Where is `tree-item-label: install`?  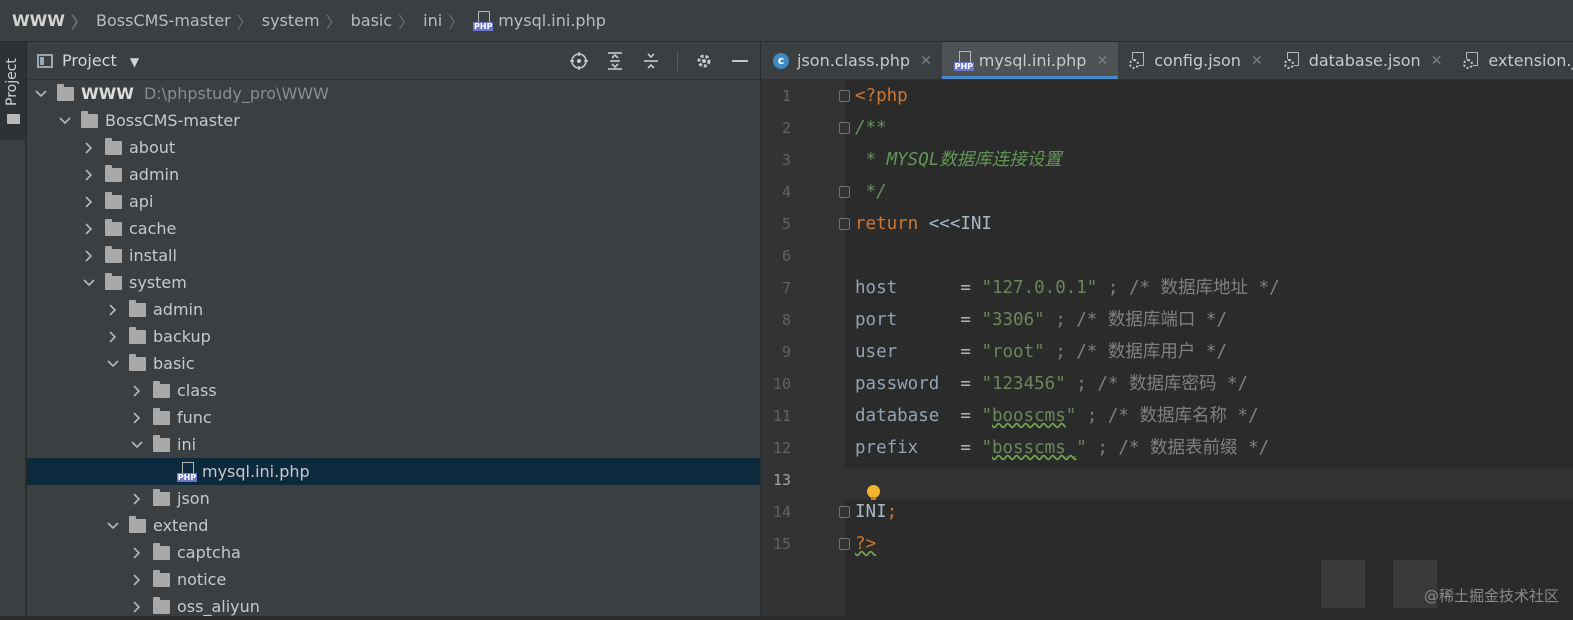
tree-item-label: install is located at coordinates (153, 255).